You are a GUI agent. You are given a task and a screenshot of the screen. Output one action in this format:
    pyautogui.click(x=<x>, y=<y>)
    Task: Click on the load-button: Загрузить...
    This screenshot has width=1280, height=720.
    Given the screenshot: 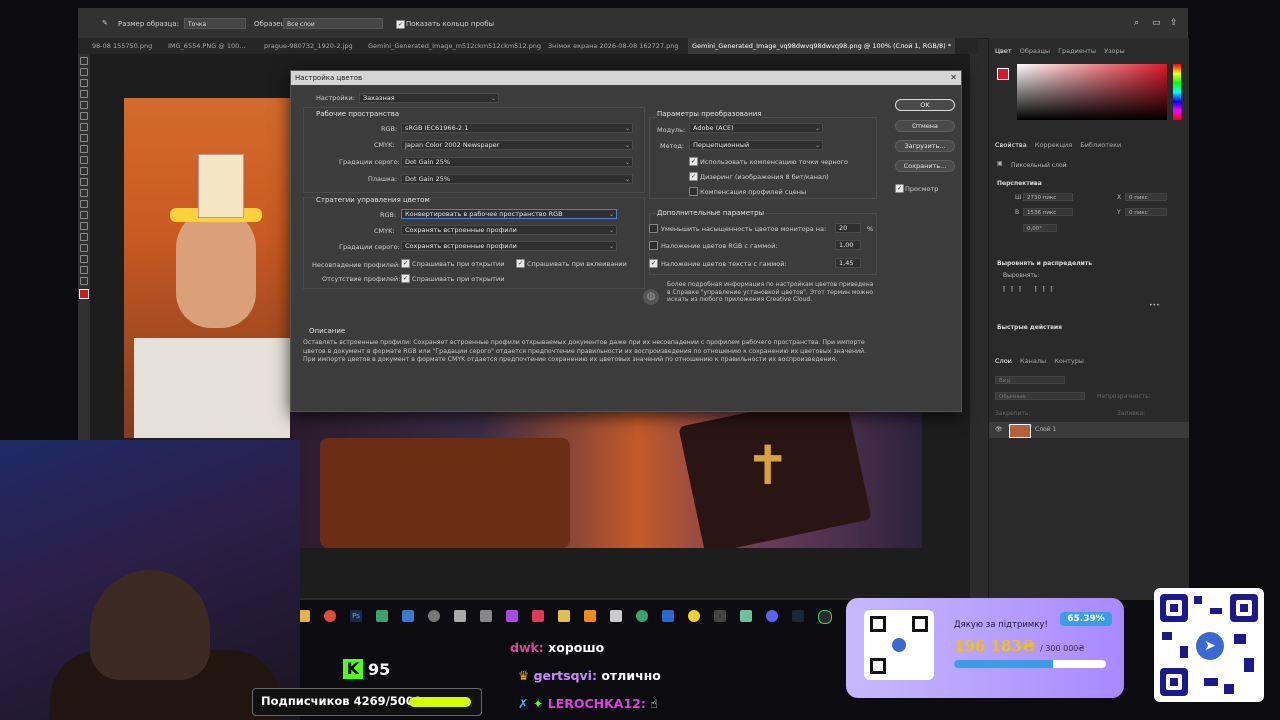 What is the action you would take?
    pyautogui.click(x=925, y=146)
    